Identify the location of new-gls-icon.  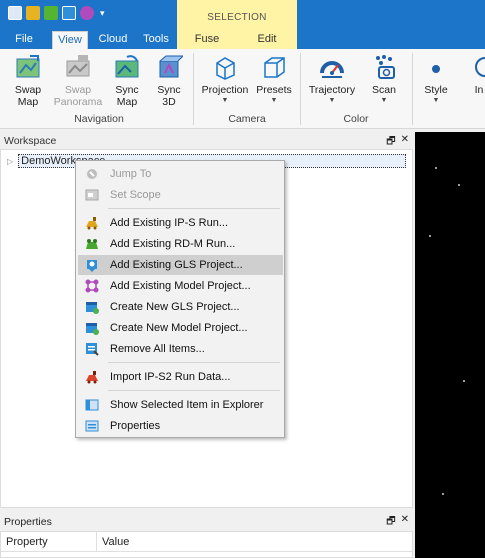
(92, 308).